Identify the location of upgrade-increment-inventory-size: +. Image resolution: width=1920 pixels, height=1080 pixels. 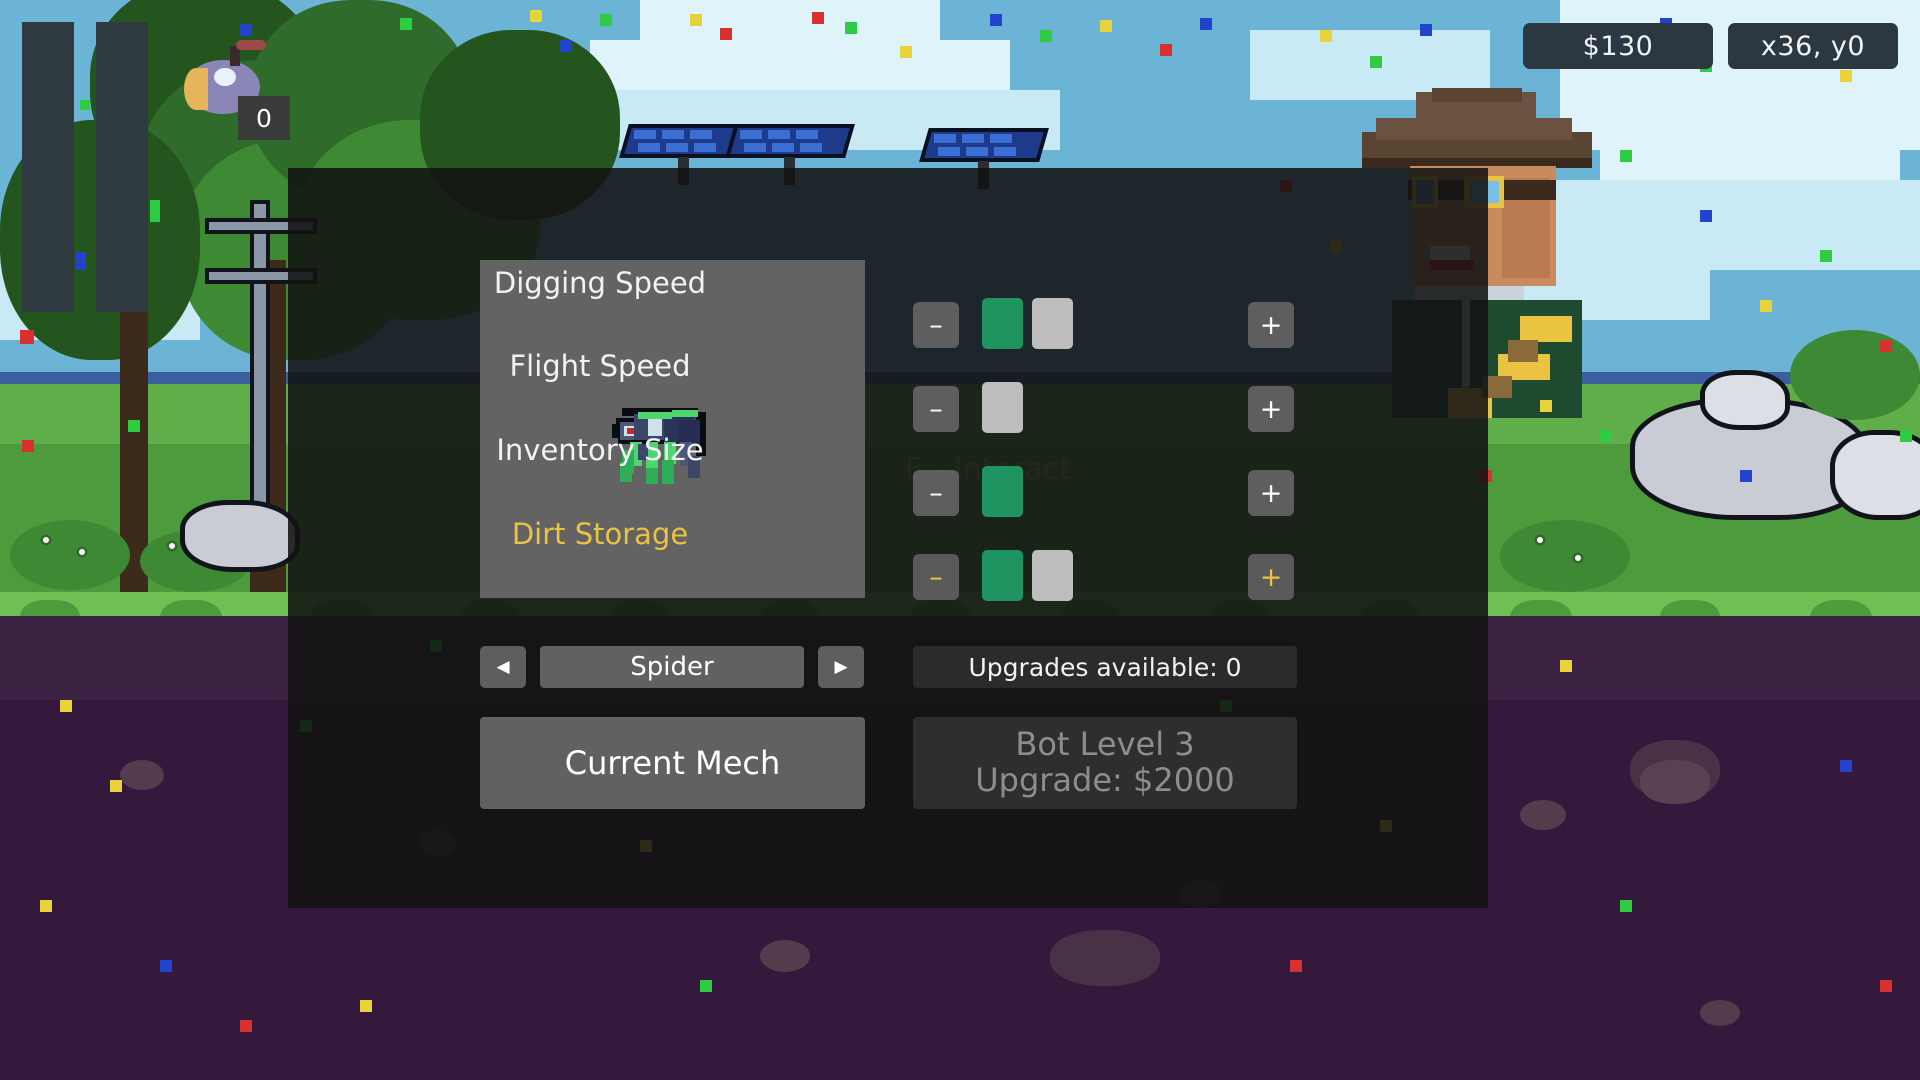
(1271, 493).